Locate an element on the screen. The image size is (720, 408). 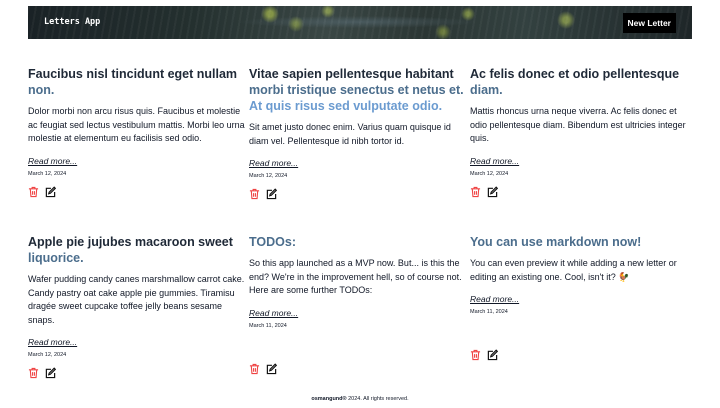
letter-title-line: Vitae sapien pellentesque habitant is located at coordinates (351, 74).